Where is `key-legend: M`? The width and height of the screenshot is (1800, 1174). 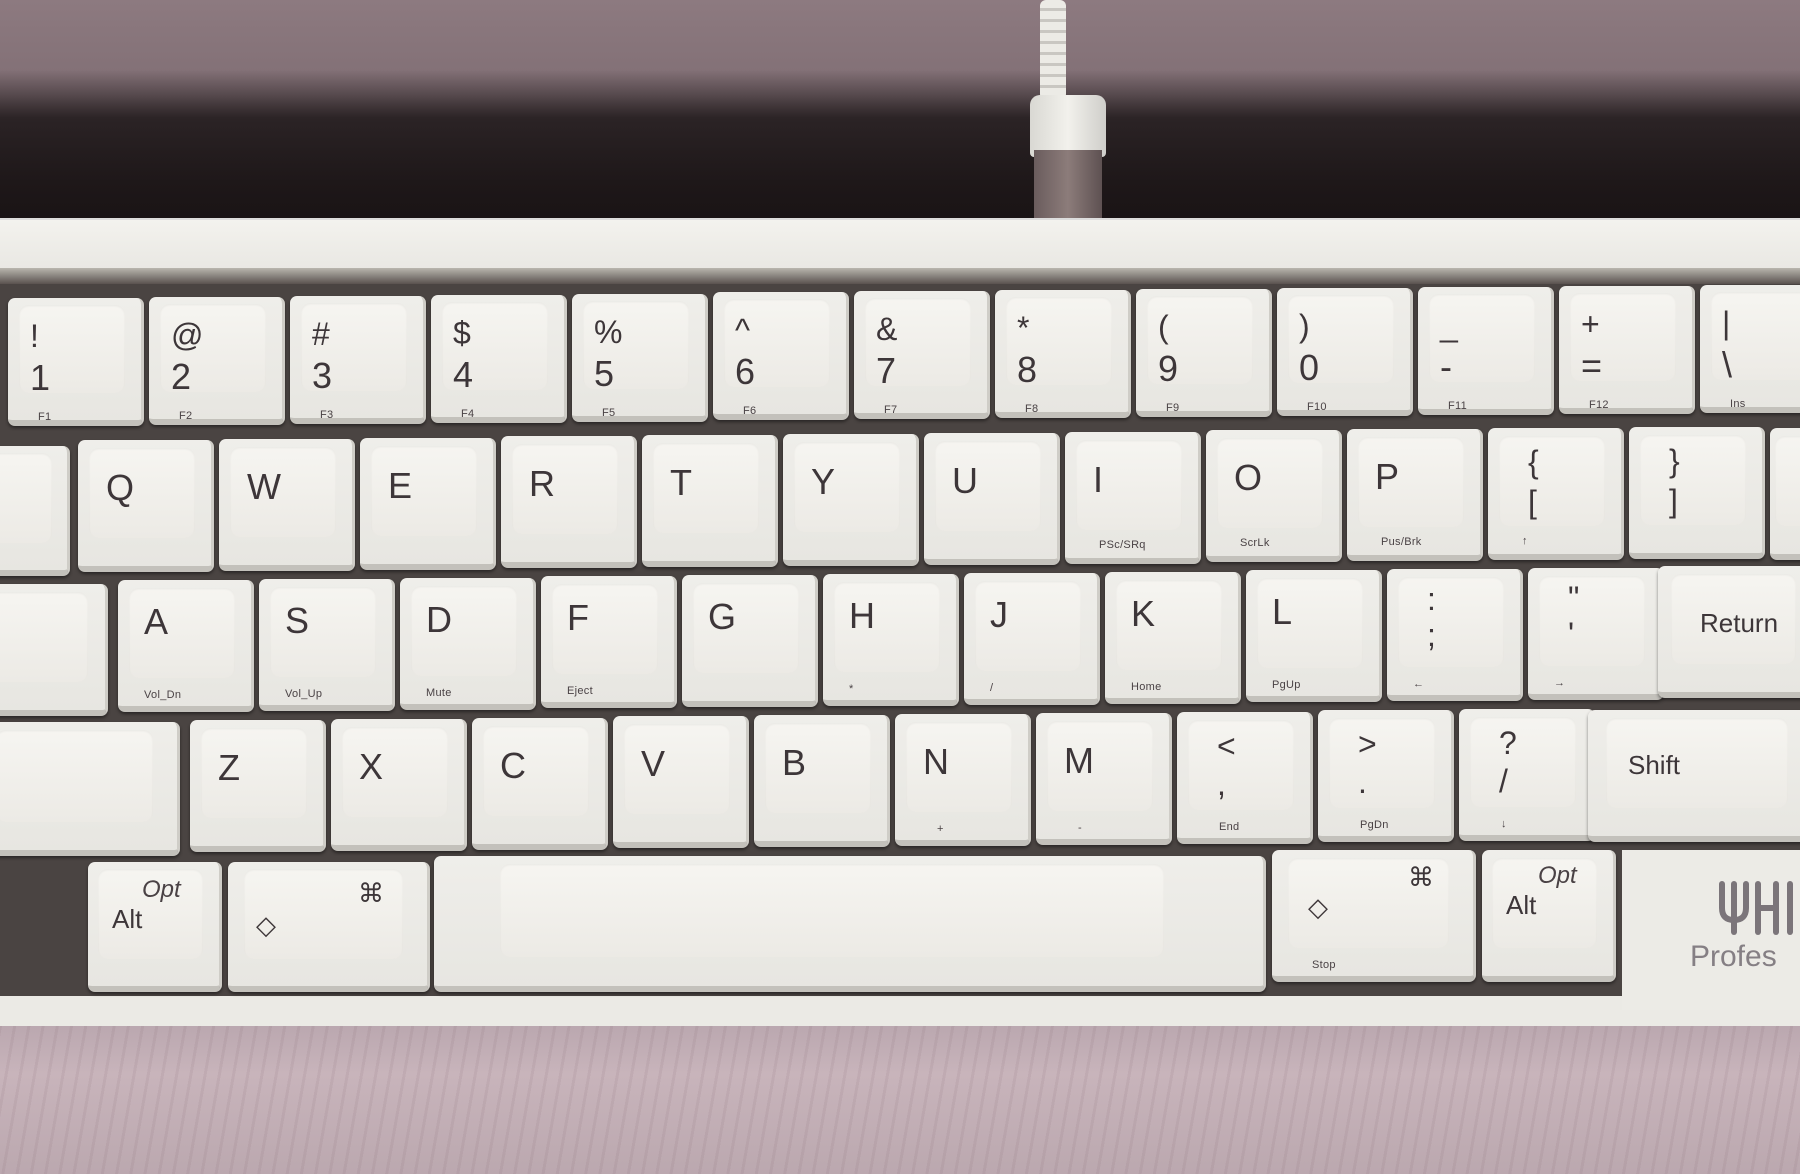
key-legend: M is located at coordinates (1079, 760).